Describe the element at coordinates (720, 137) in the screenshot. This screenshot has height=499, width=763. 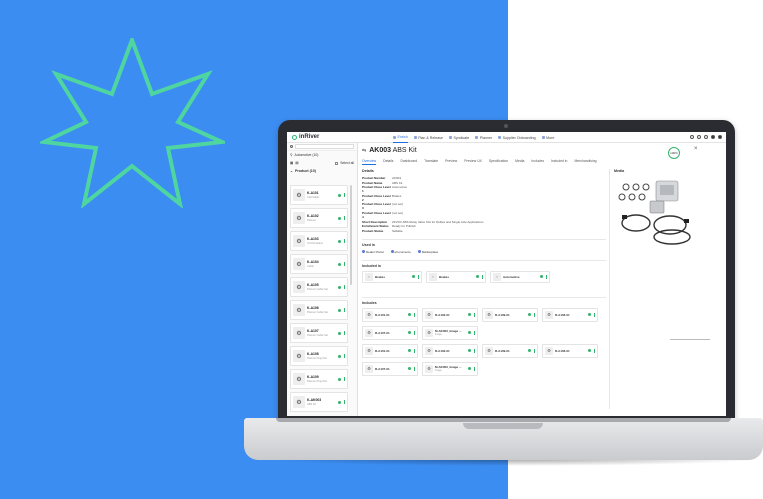
I see `user-avatar-icon` at that location.